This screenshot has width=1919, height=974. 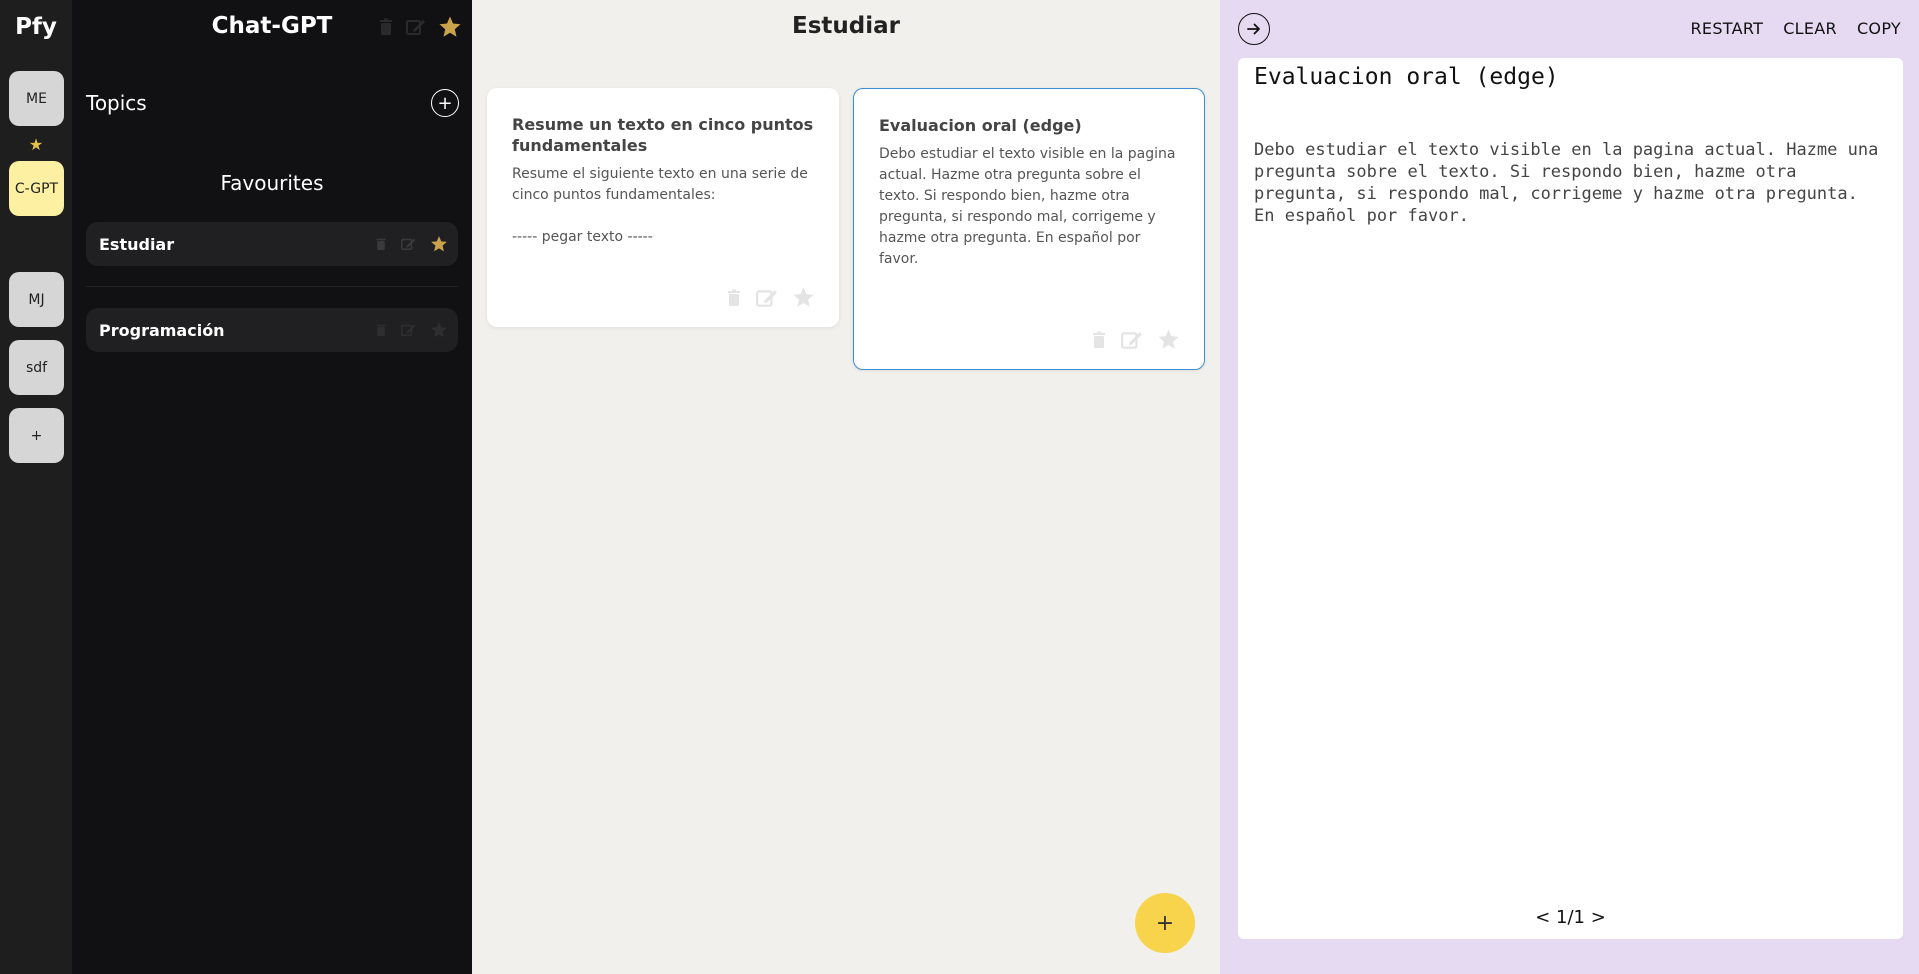 What do you see at coordinates (36, 144) in the screenshot?
I see `star-icon: ★` at bounding box center [36, 144].